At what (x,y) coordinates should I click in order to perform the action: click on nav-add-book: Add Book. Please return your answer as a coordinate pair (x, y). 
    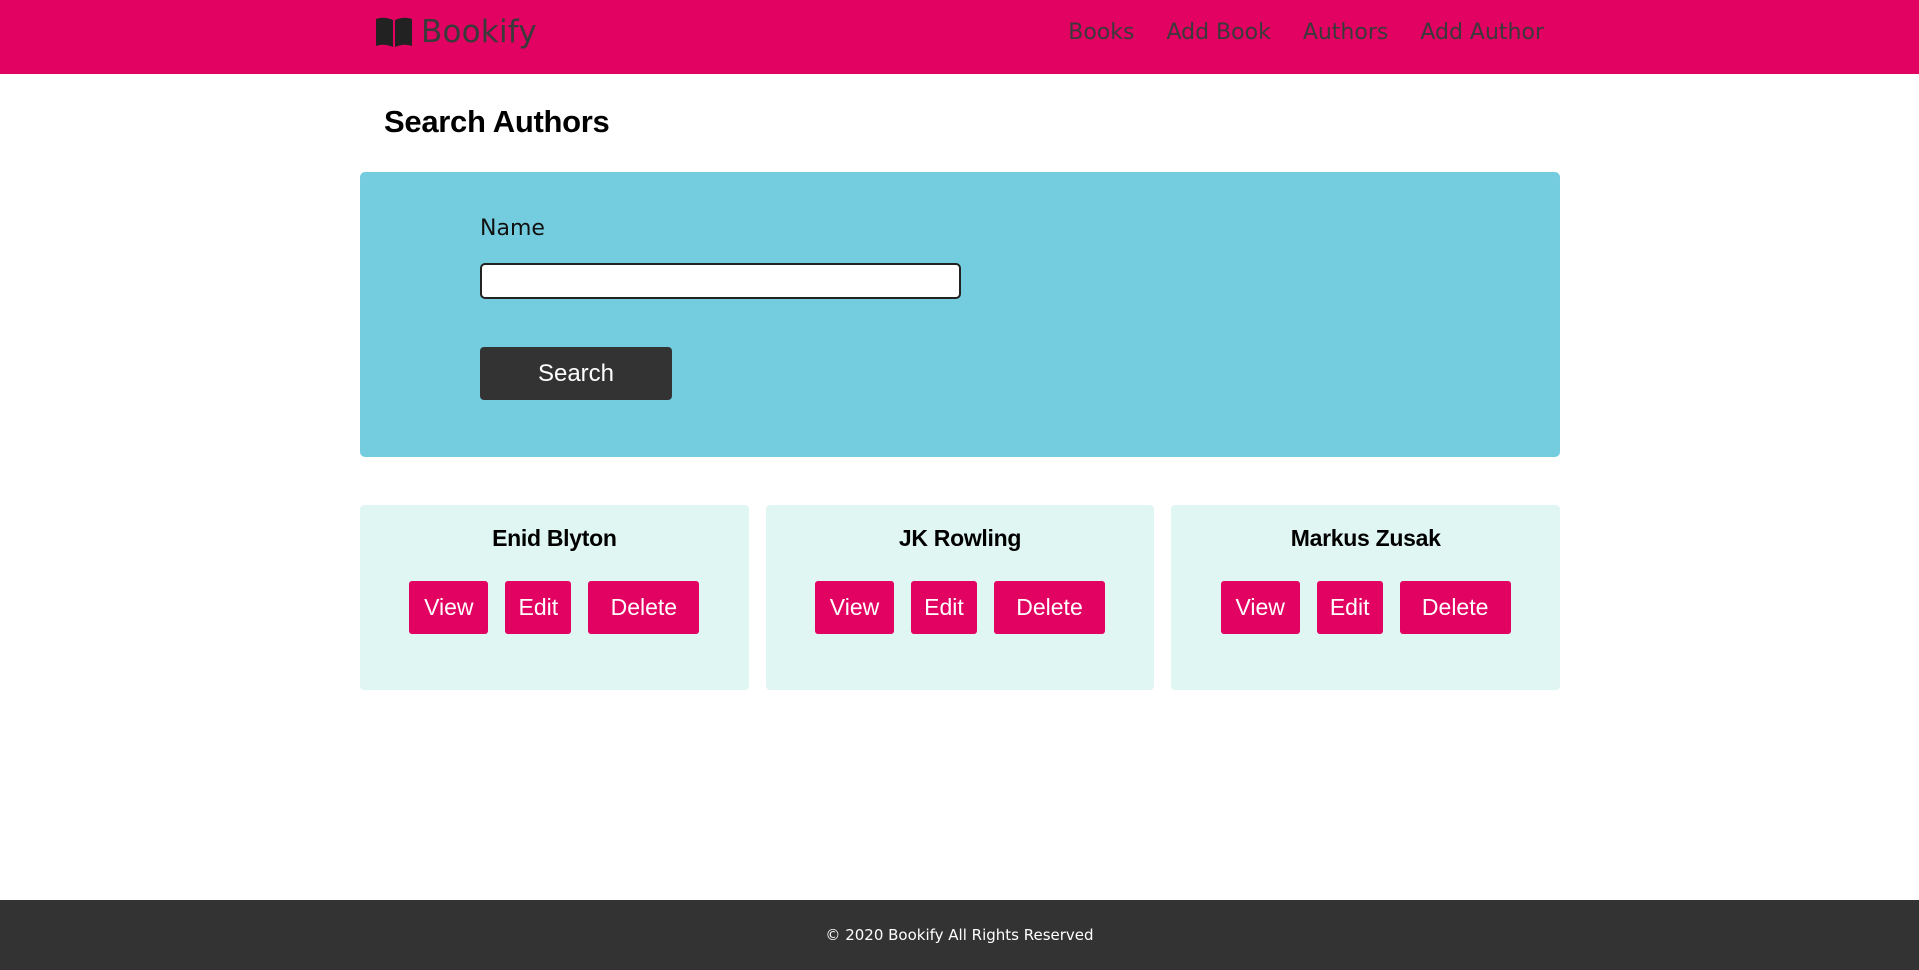
    Looking at the image, I should click on (1218, 32).